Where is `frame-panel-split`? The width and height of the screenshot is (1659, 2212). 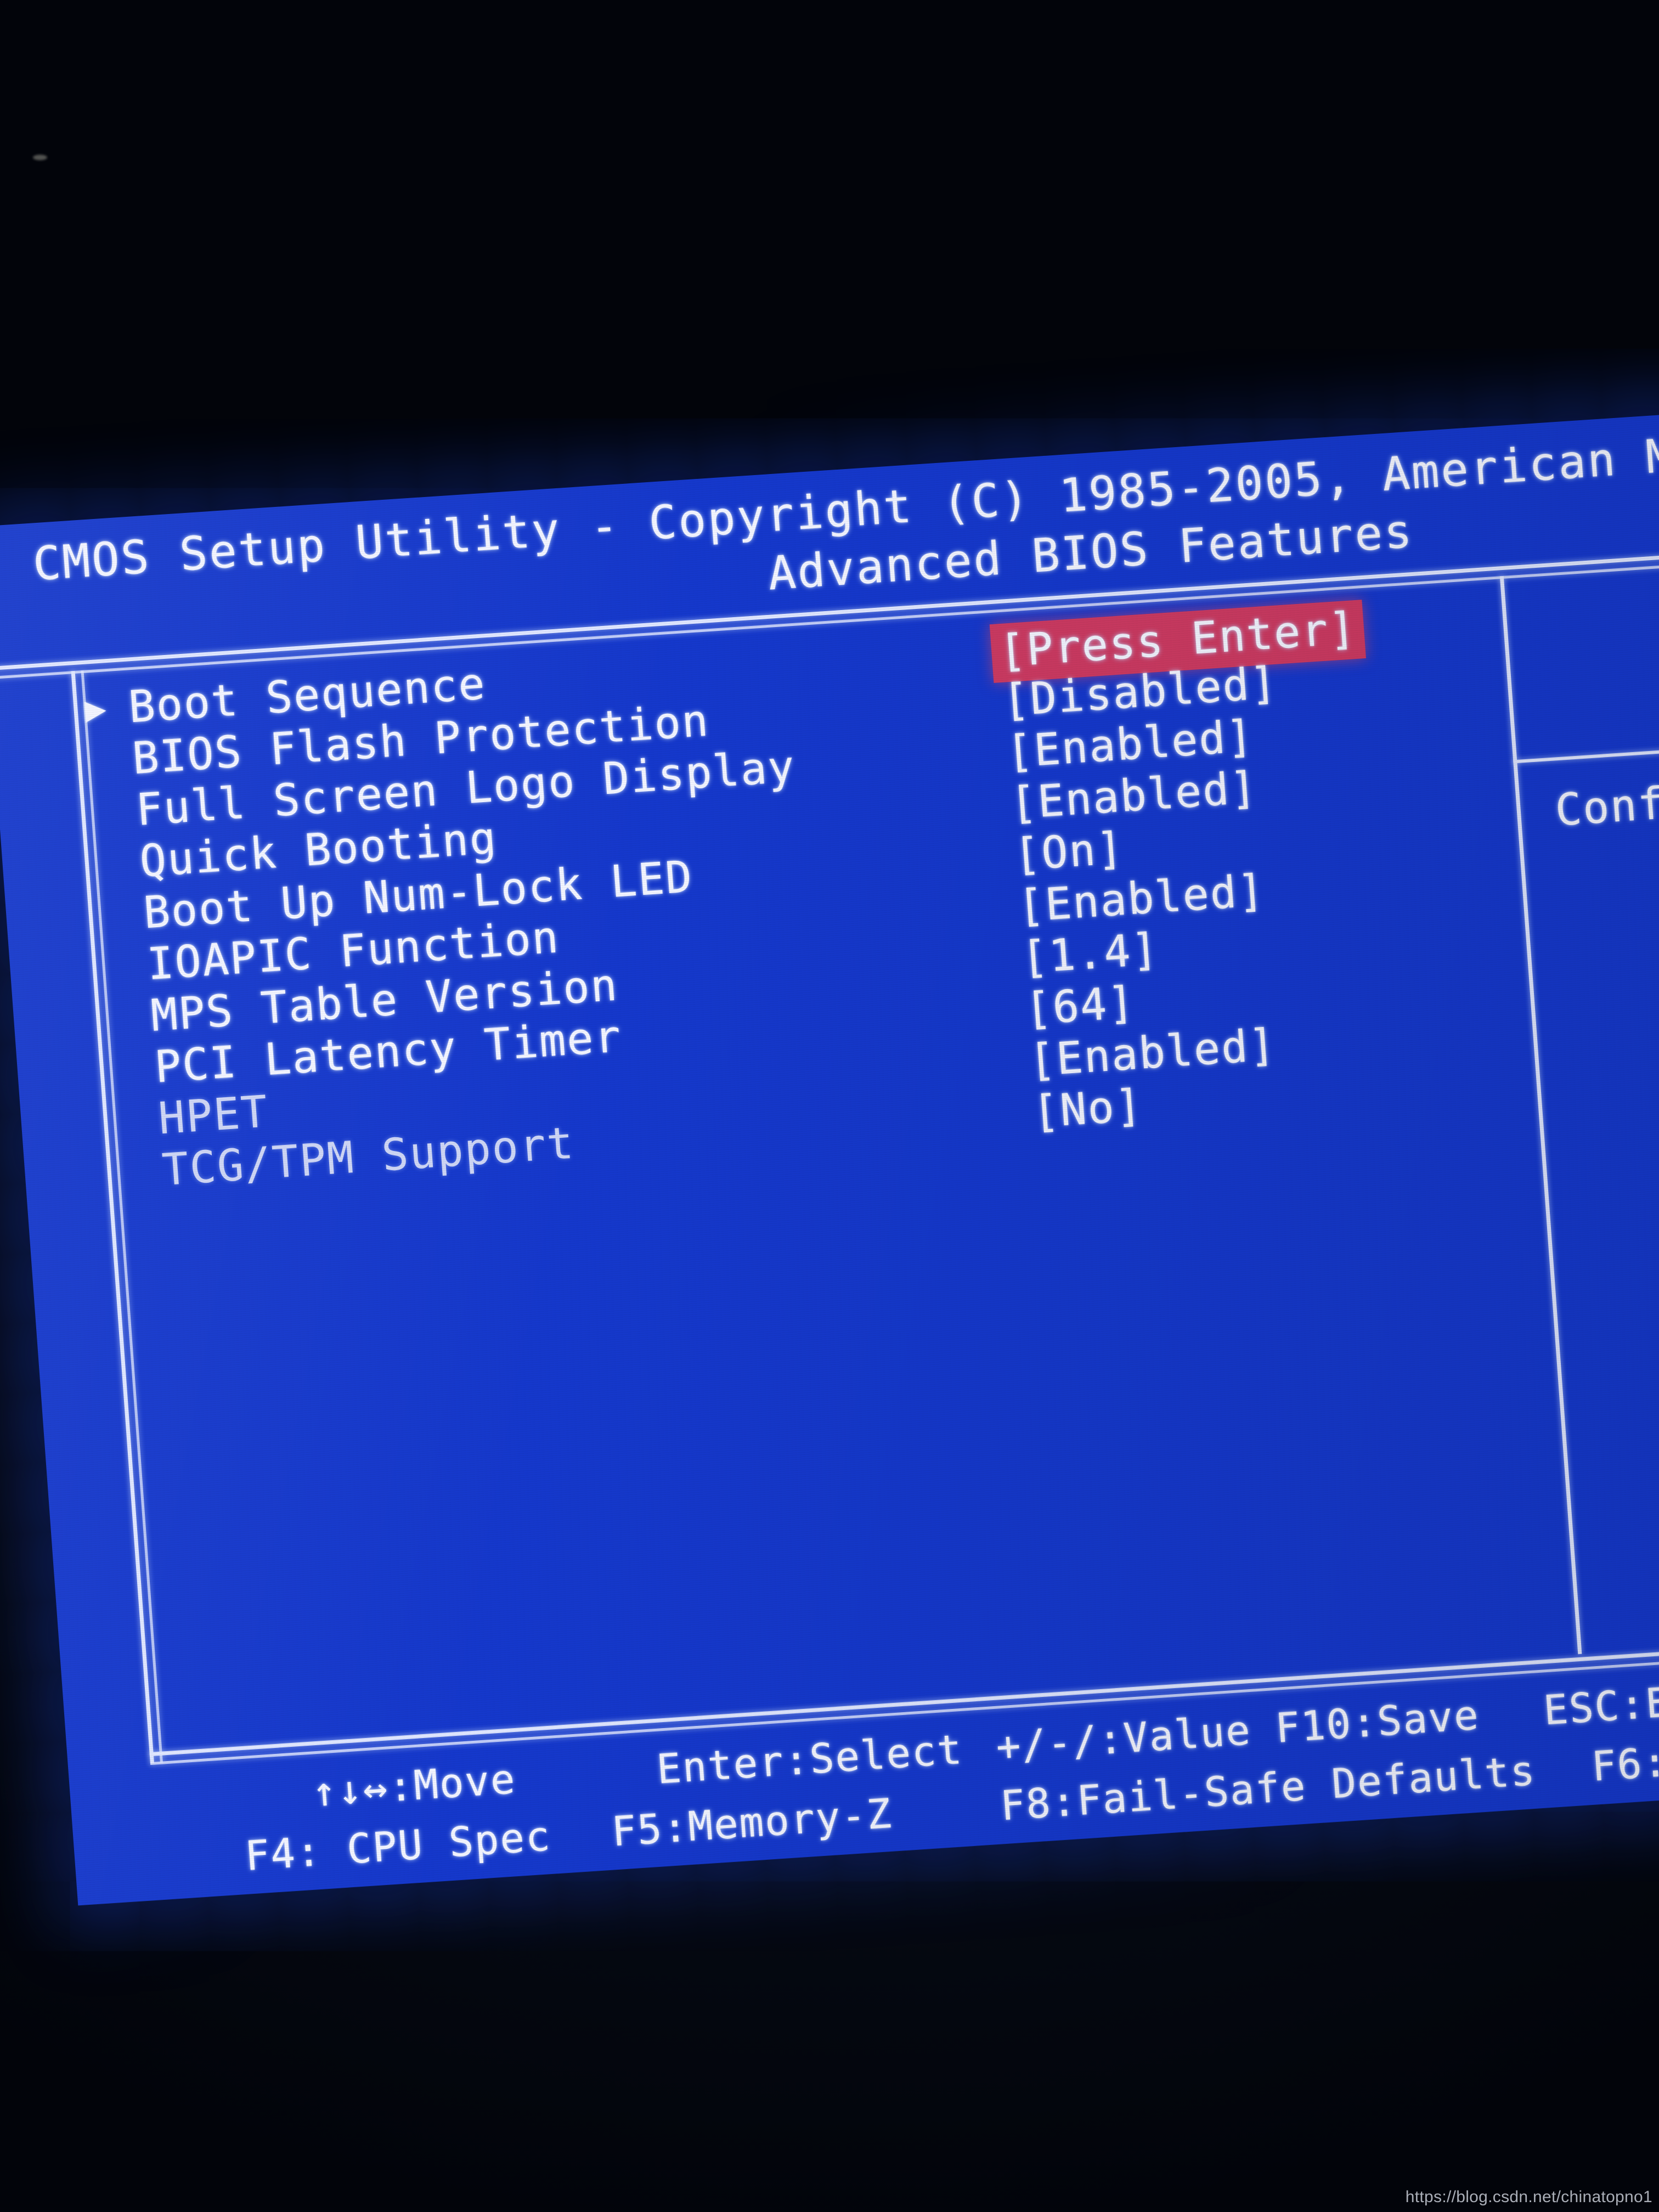
frame-panel-split is located at coordinates (1586, 754).